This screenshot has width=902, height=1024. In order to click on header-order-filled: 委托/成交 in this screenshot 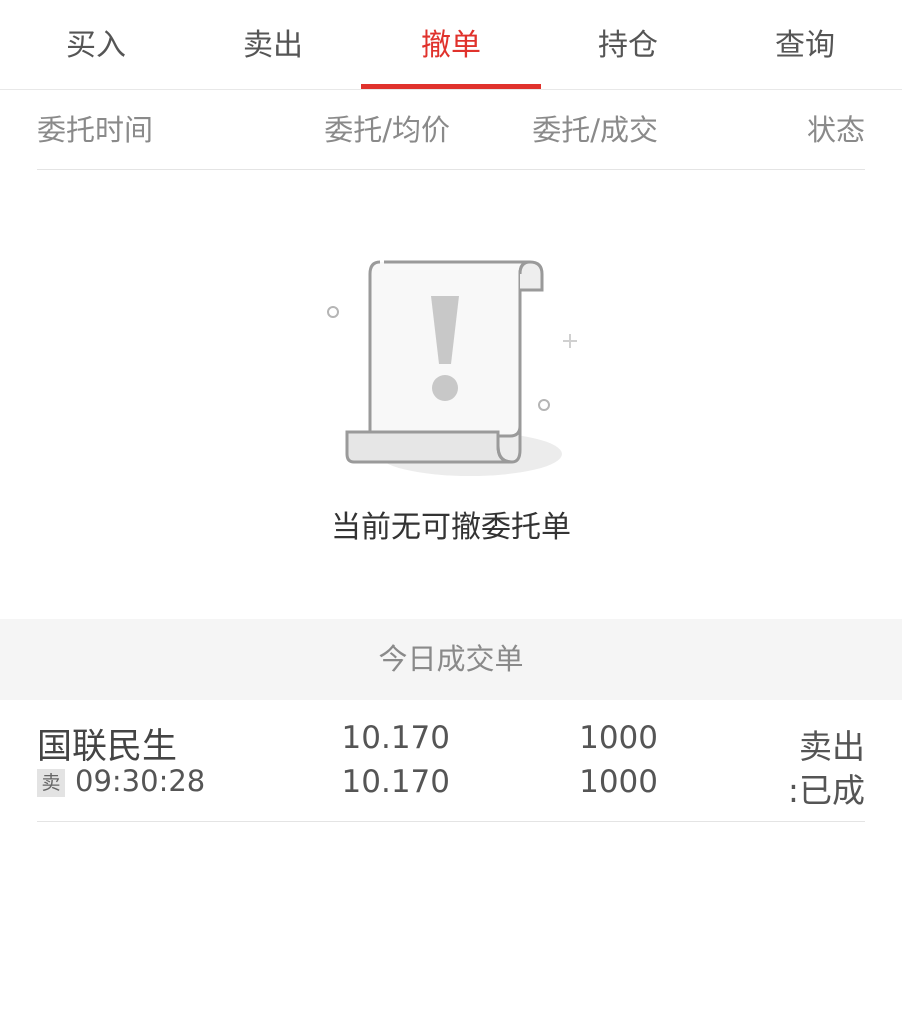, I will do `click(595, 130)`.